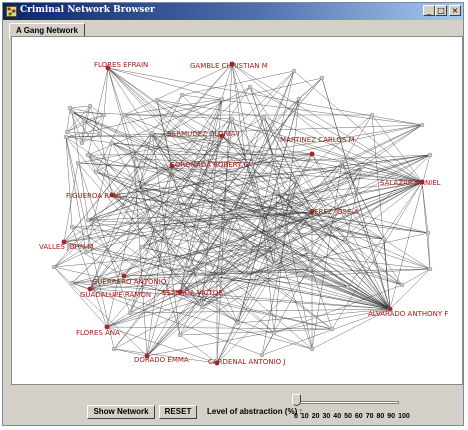  What do you see at coordinates (334, 212) in the screenshot?
I see `node-label: PEREZ JOSE A` at bounding box center [334, 212].